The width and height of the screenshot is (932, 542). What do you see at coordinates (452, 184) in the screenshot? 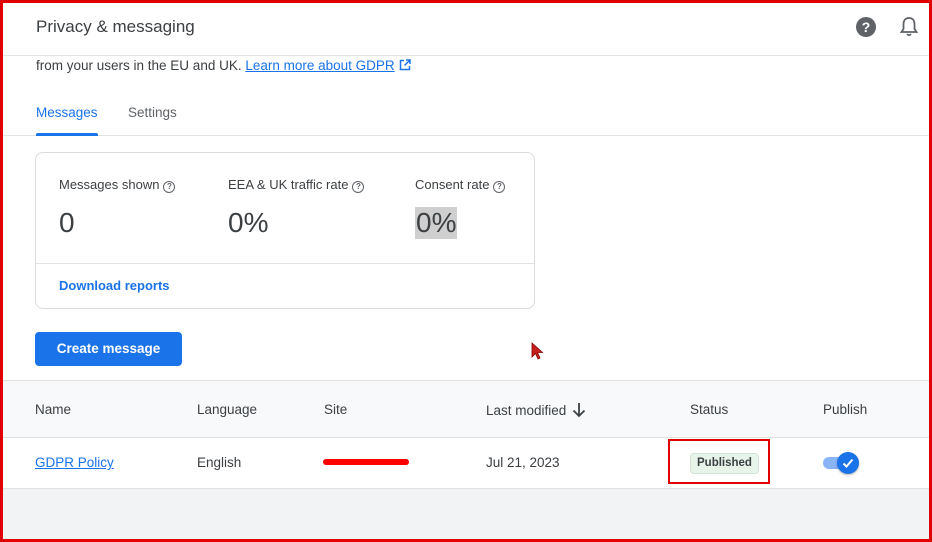
I see `stat-label: Consent rate` at bounding box center [452, 184].